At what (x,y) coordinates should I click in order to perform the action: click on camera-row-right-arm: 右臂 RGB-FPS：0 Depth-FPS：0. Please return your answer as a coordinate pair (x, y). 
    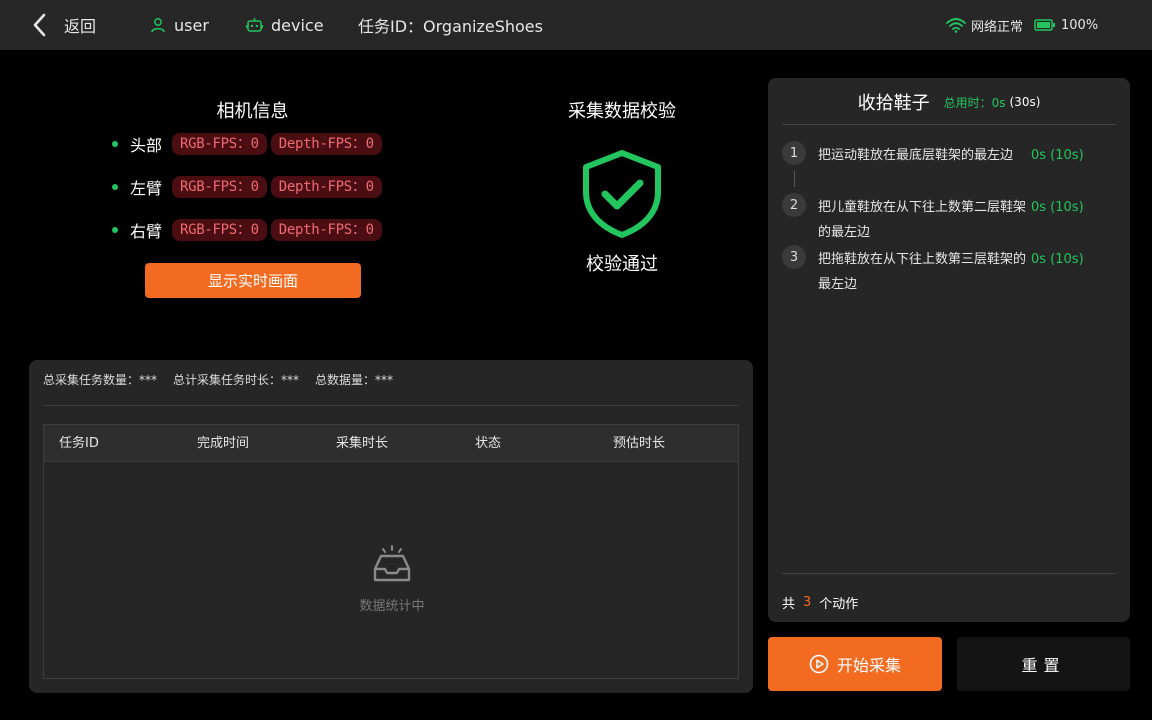
    Looking at the image, I should click on (249, 230).